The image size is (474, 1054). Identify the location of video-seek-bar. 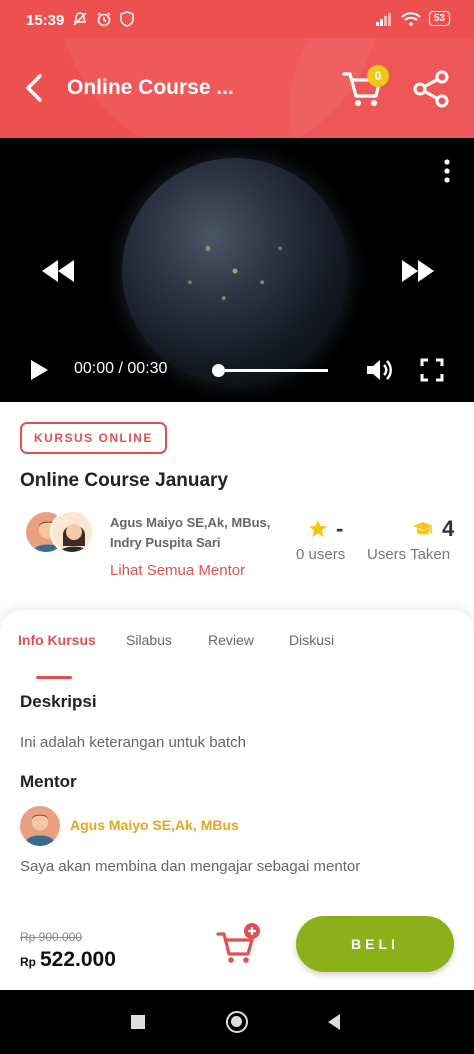
(270, 370).